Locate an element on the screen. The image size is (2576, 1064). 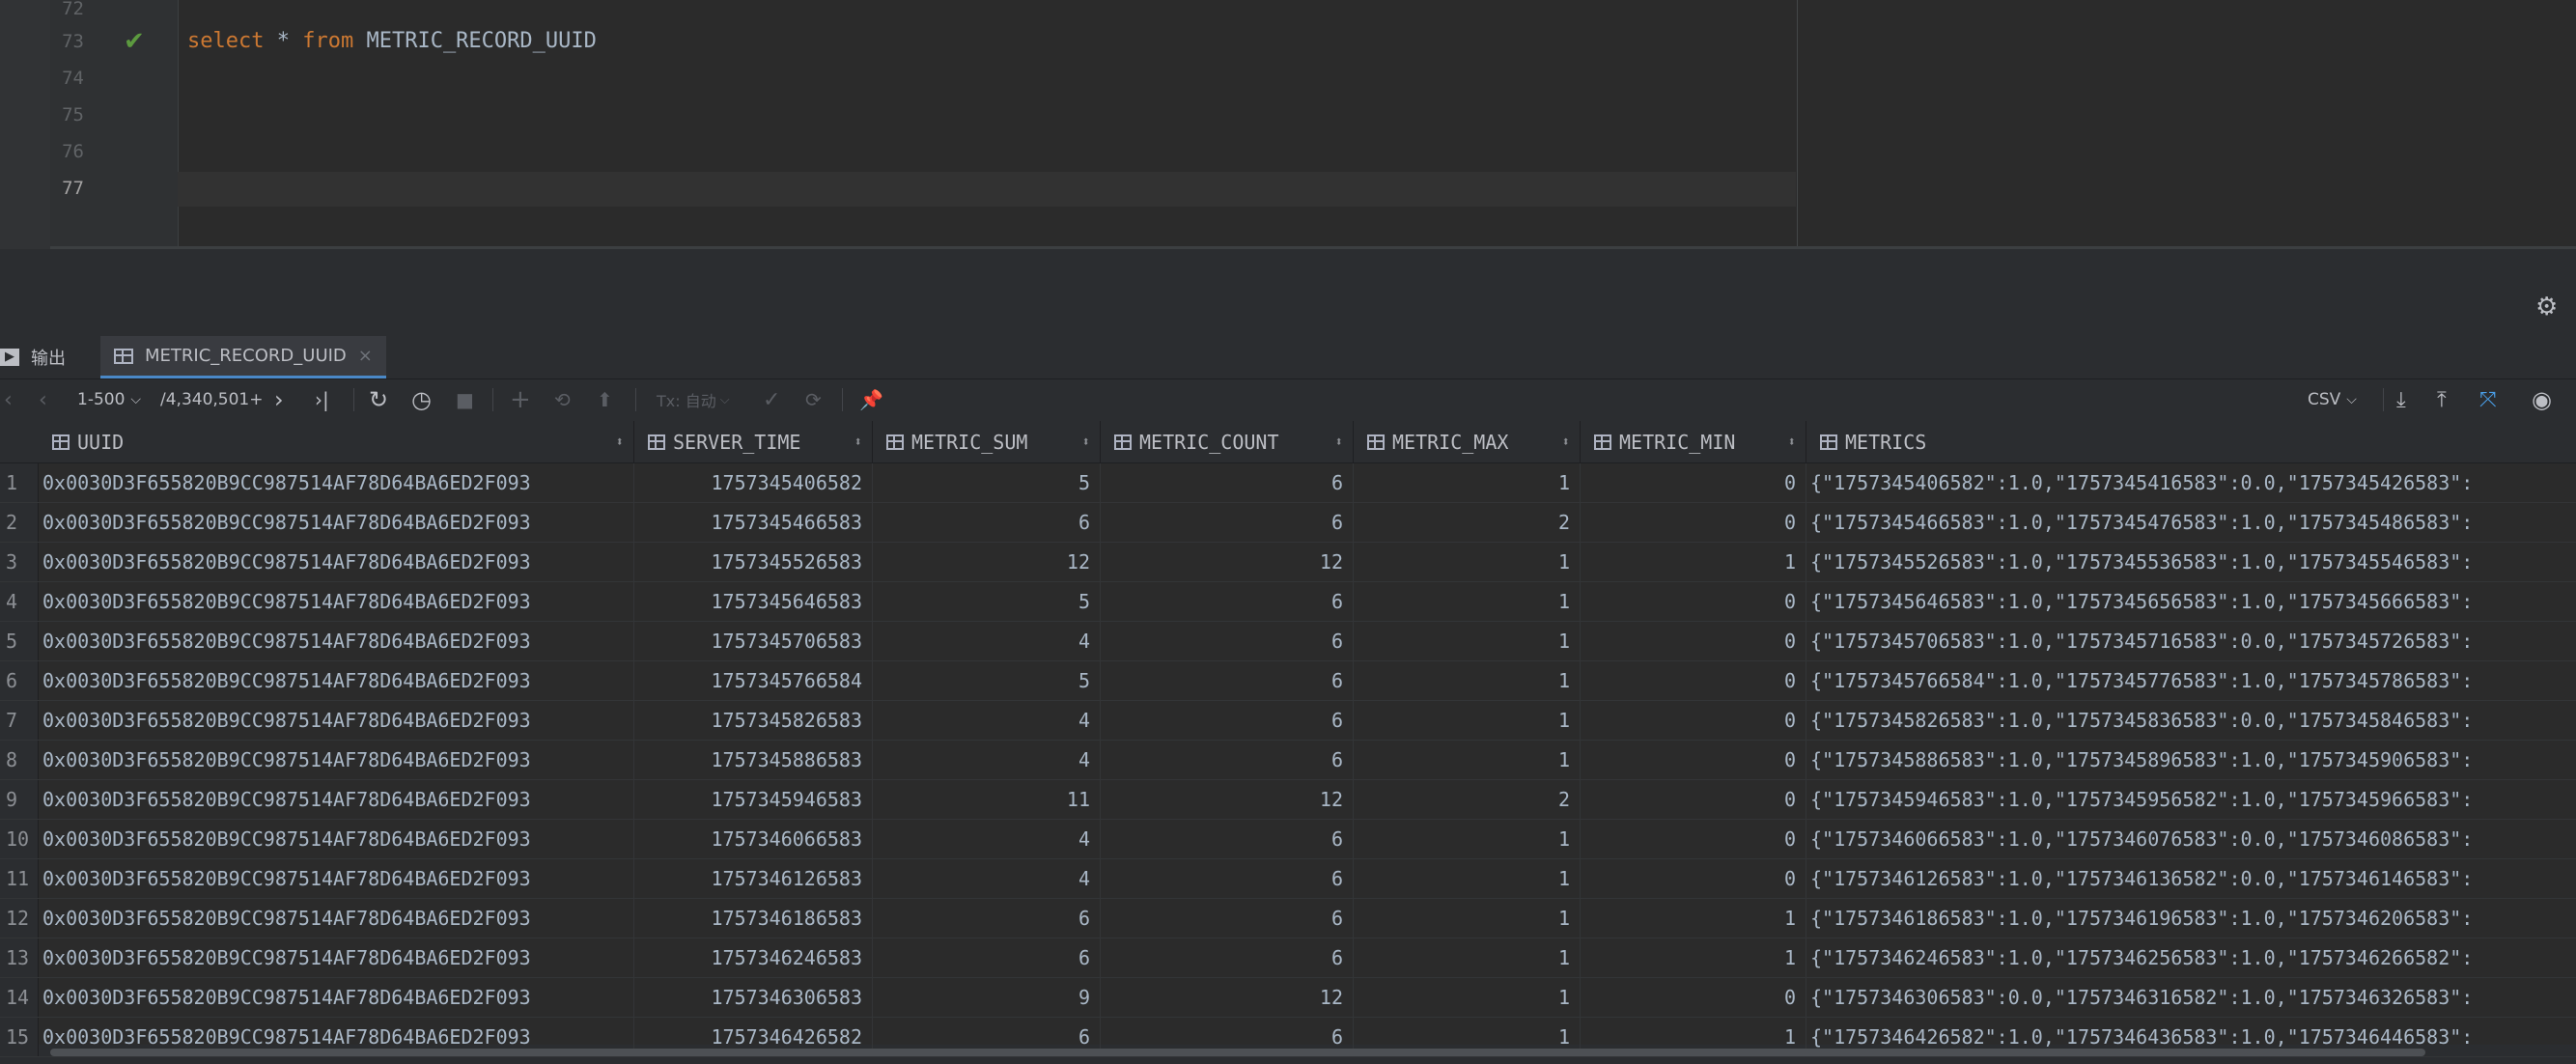
horizontal-scrollbar is located at coordinates (1238, 1052).